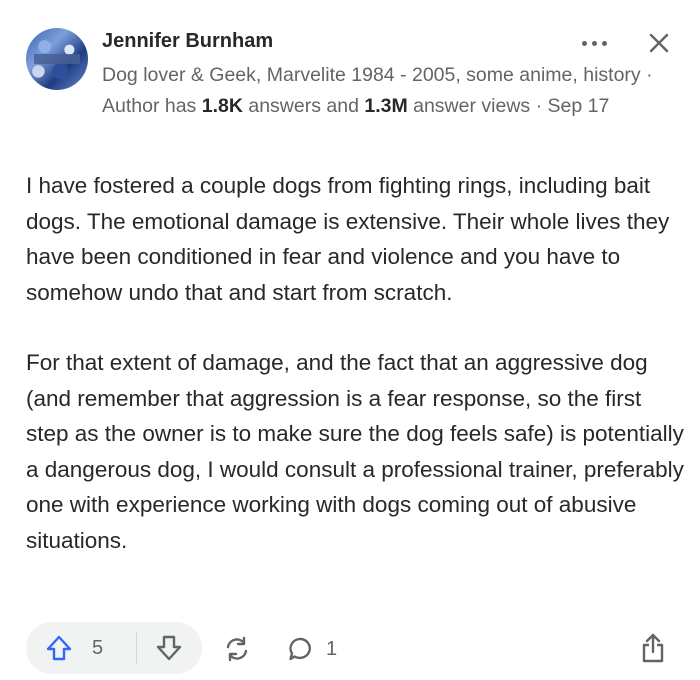 Image resolution: width=700 pixels, height=680 pixels. What do you see at coordinates (98, 647) in the screenshot?
I see `upvote-count: 5` at bounding box center [98, 647].